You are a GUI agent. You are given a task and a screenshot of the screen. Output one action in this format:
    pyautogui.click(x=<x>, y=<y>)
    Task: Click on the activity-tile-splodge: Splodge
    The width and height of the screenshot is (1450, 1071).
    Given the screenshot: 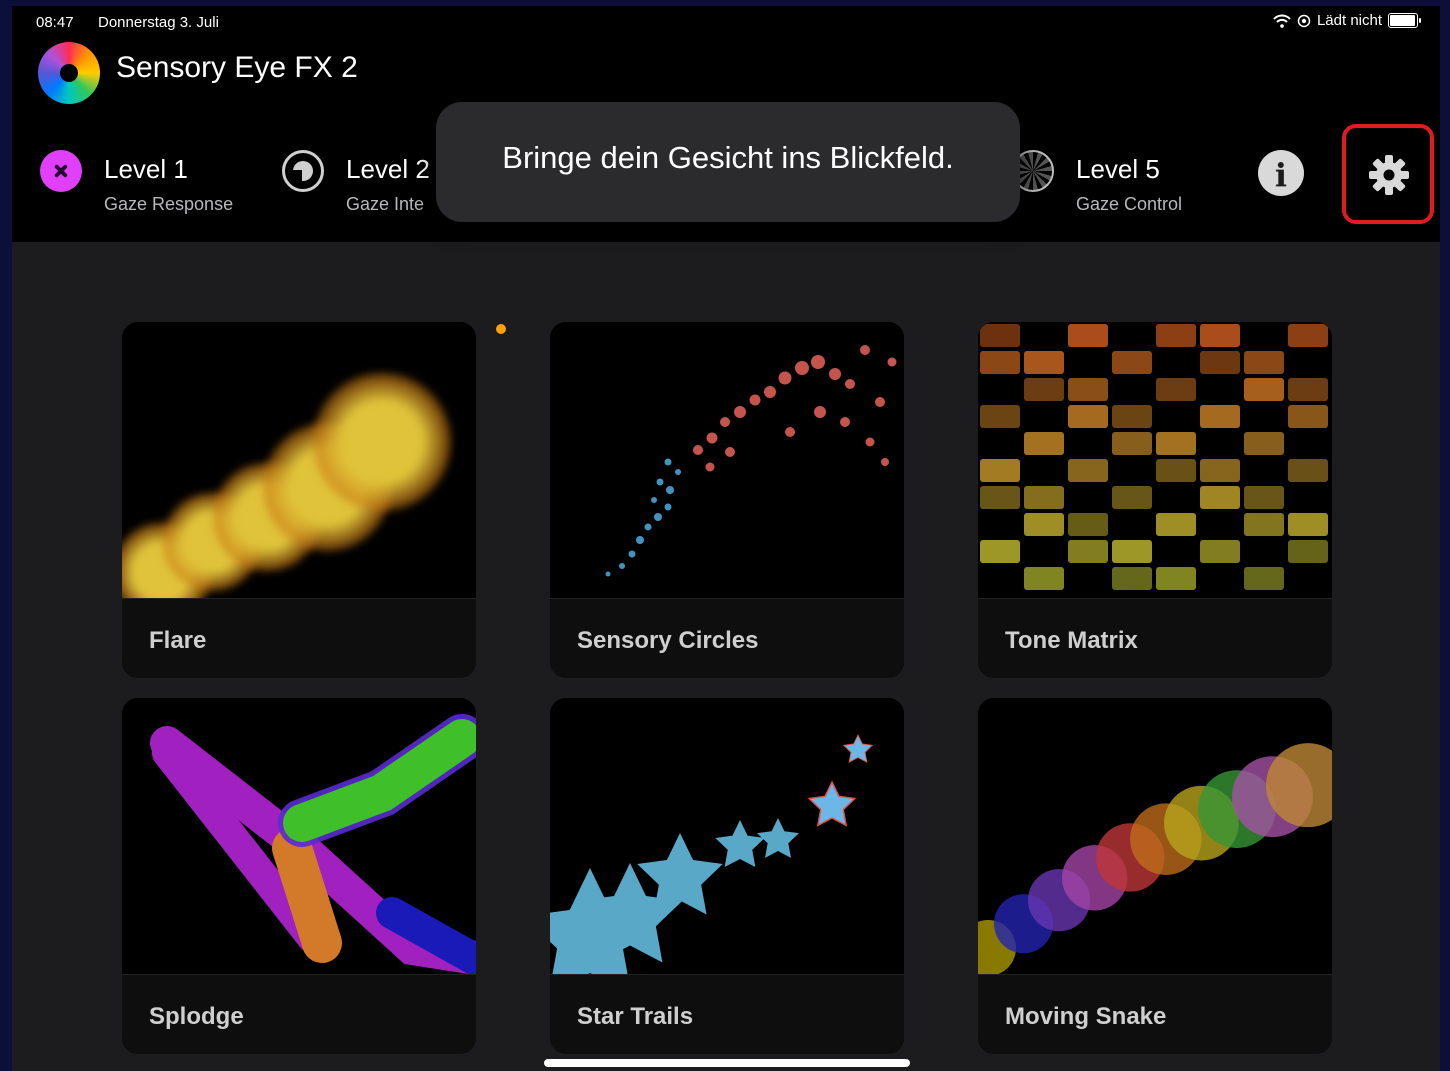 What is the action you would take?
    pyautogui.click(x=299, y=876)
    